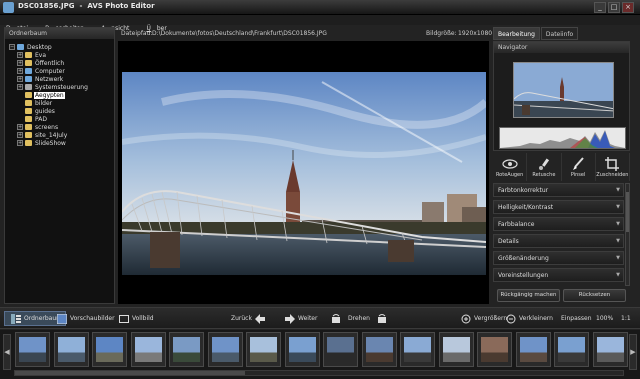 This screenshot has width=640, height=379. What do you see at coordinates (561, 47) in the screenshot?
I see `navigator-title: Navigator` at bounding box center [561, 47].